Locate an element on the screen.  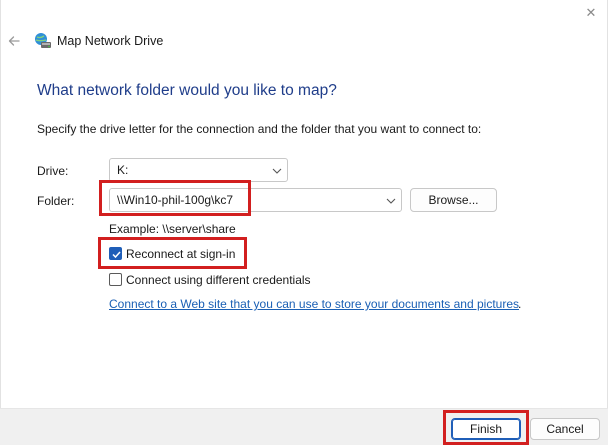
drive-value: K: is located at coordinates (123, 170).